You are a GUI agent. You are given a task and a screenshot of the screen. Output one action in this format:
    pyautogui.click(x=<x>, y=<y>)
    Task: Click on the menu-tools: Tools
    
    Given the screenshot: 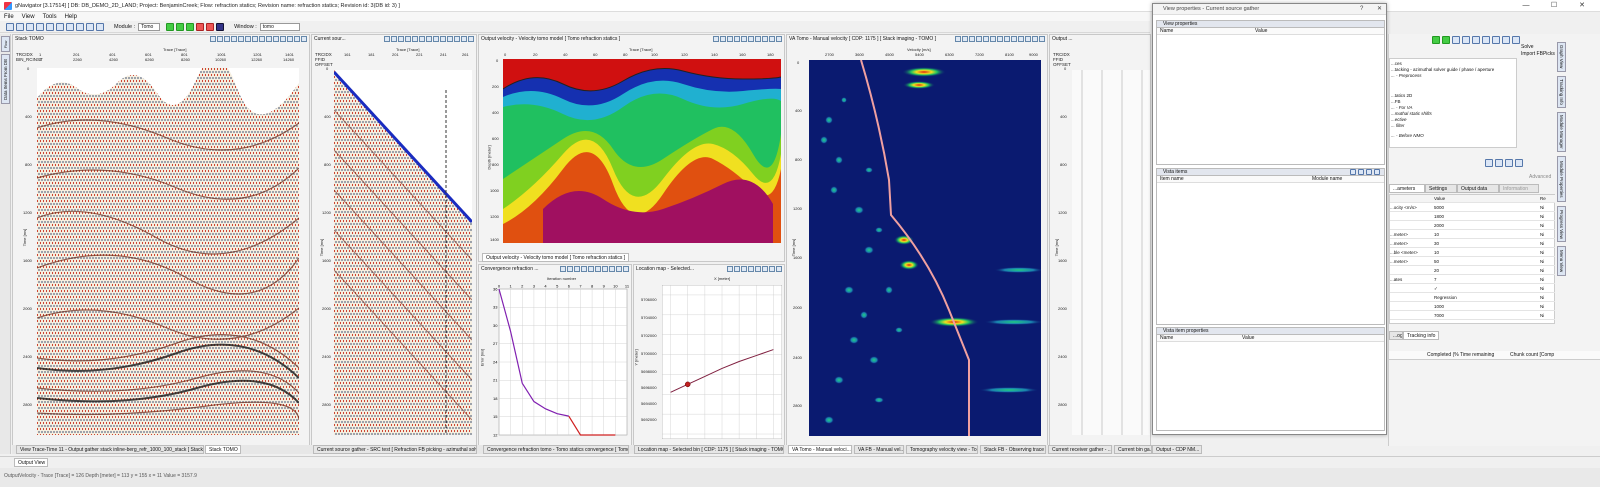 What is the action you would take?
    pyautogui.click(x=50, y=17)
    